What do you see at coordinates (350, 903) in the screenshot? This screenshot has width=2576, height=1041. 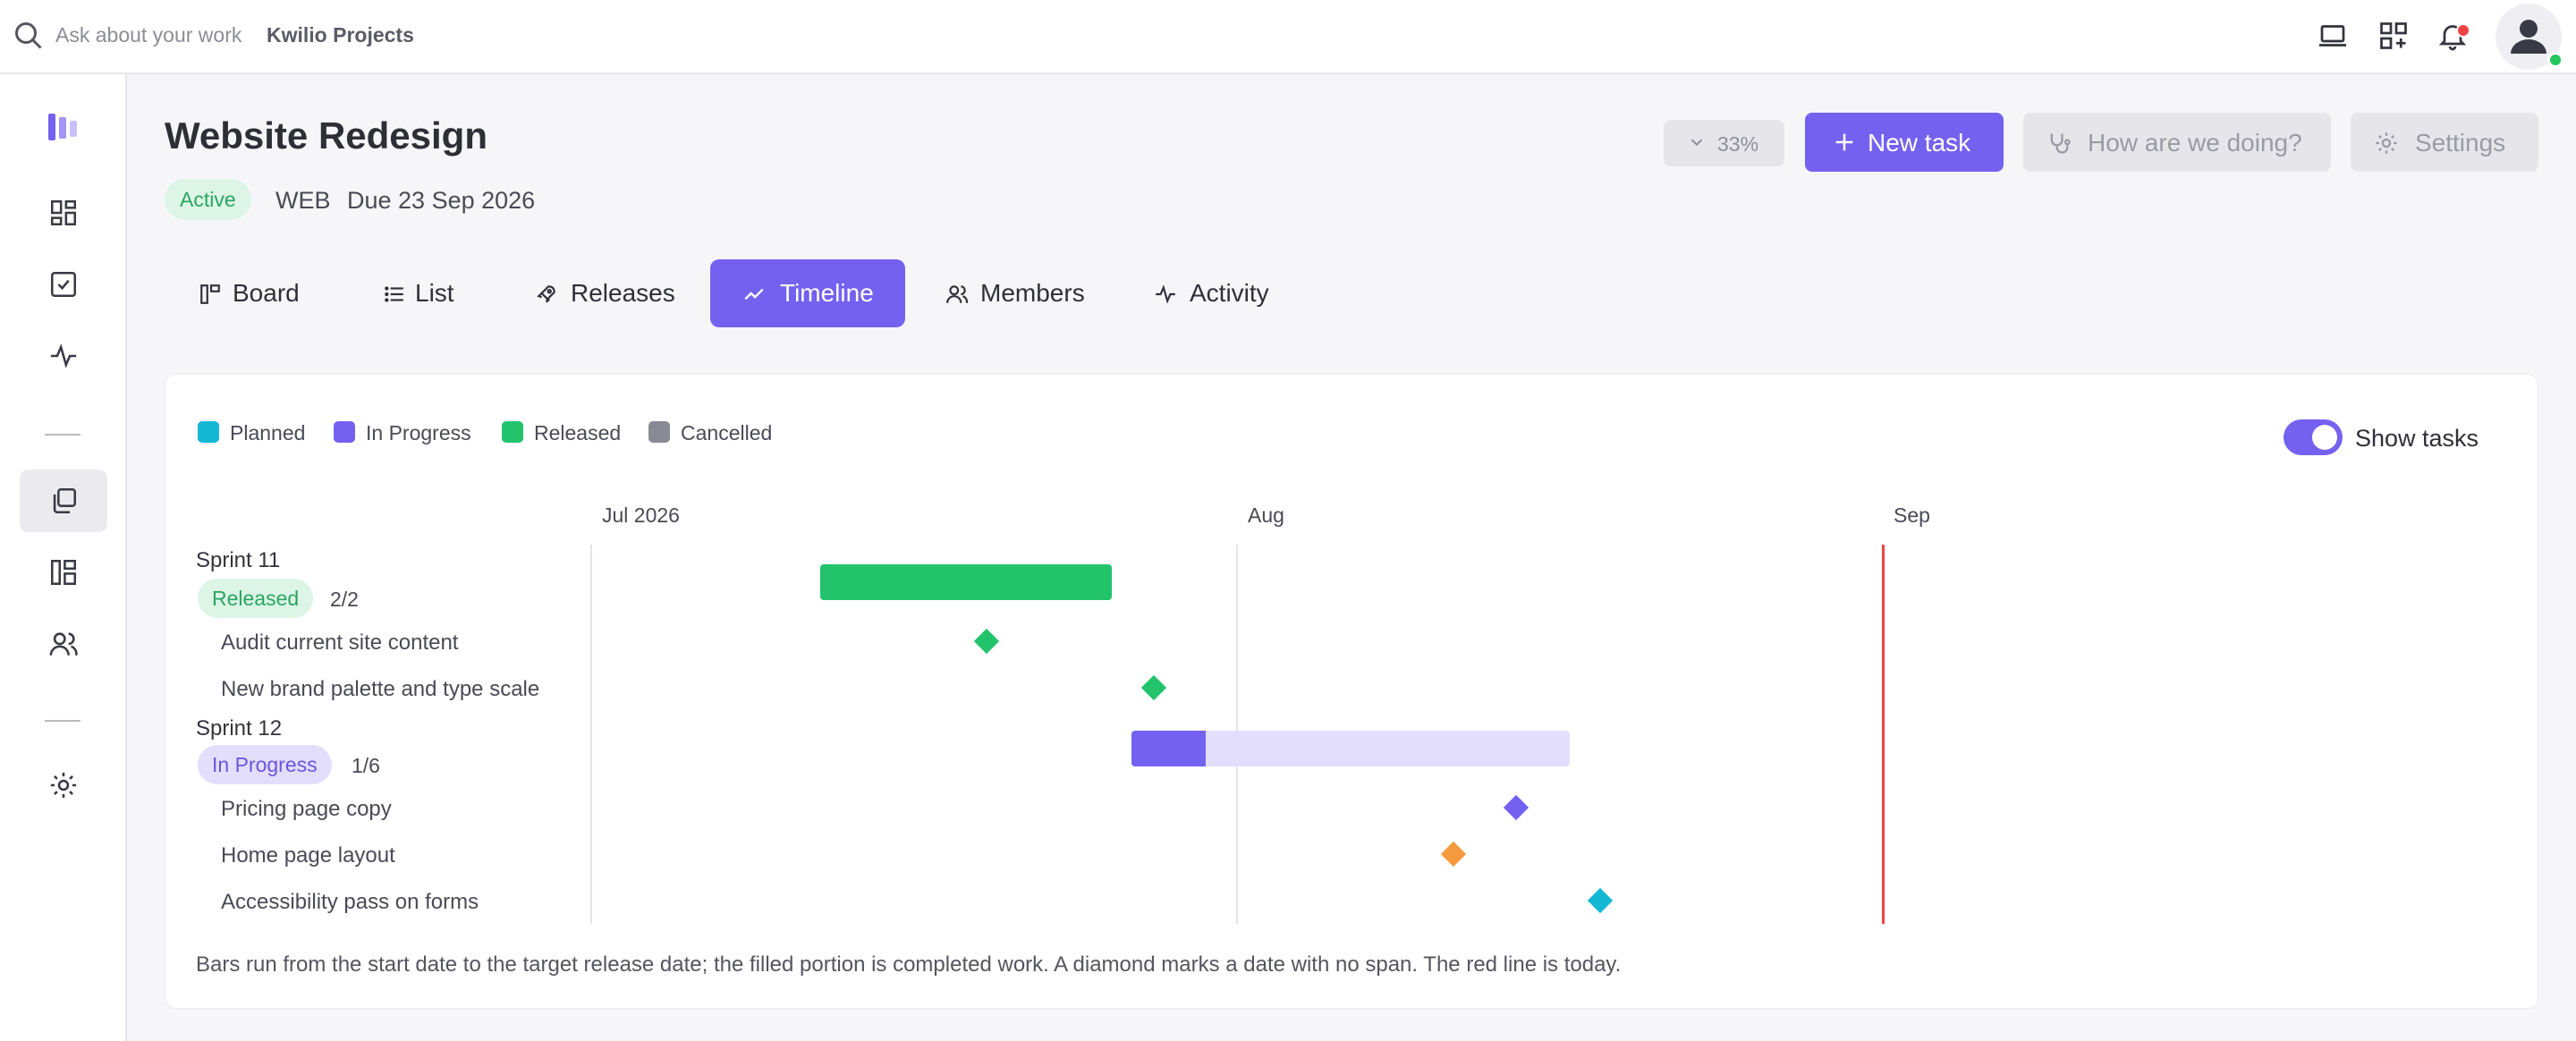 I see `task-label: Accessibility pass on forms` at bounding box center [350, 903].